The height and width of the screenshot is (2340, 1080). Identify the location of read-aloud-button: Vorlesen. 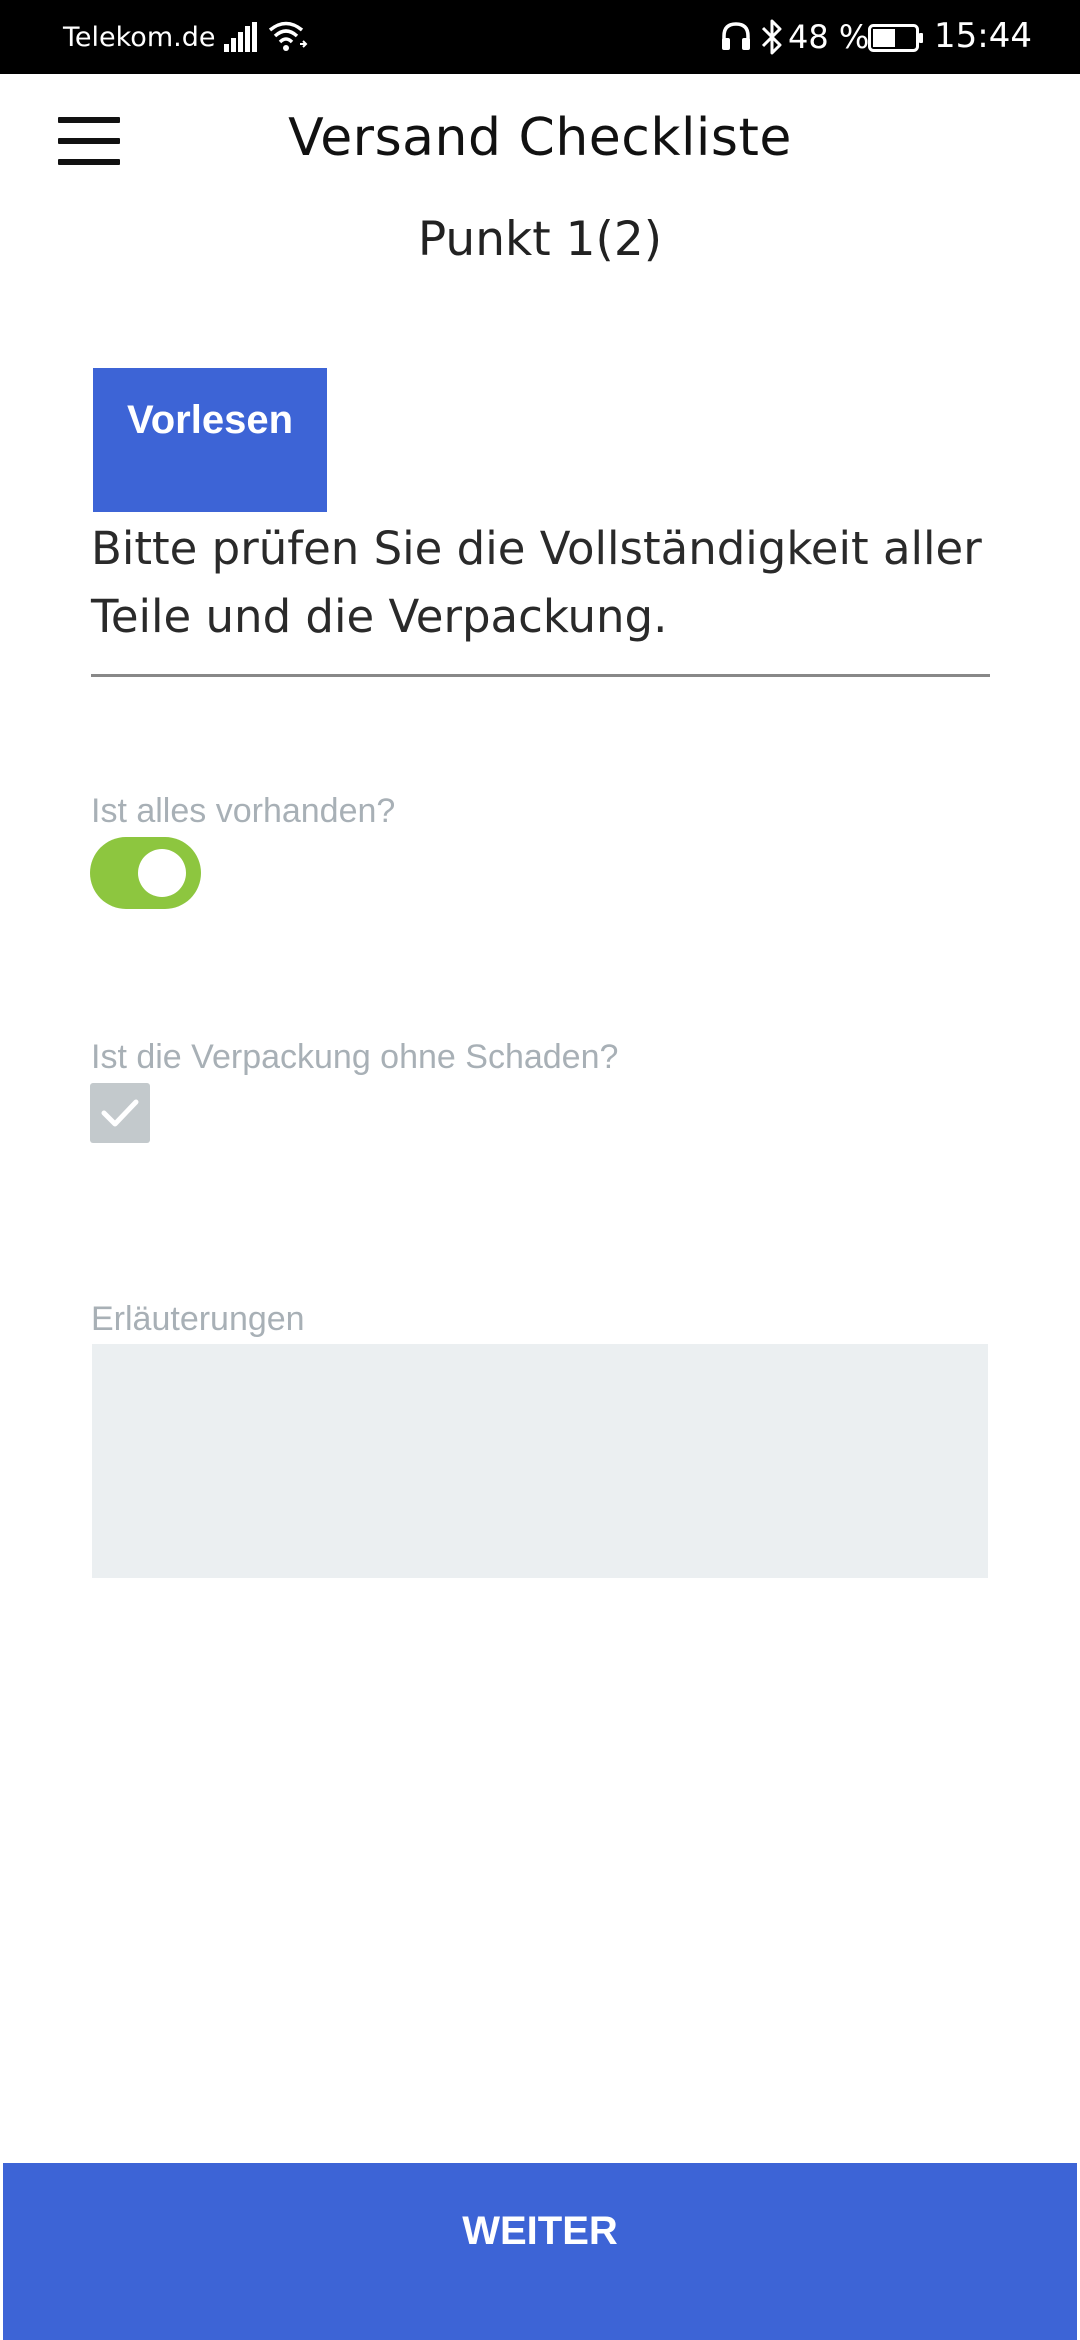
(210, 440).